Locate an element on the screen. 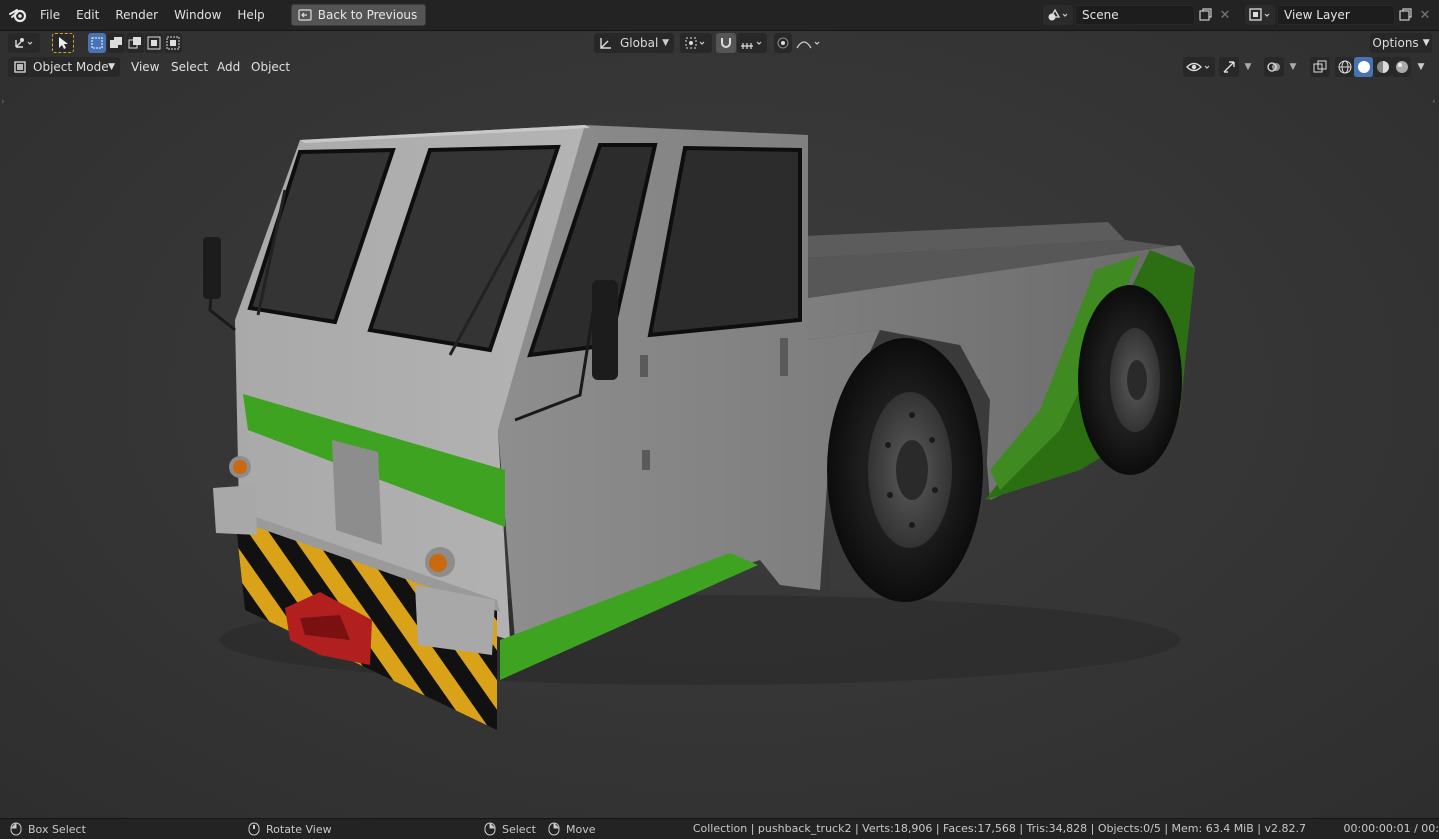 The height and width of the screenshot is (839, 1439). status-rotate-view: Rotate View is located at coordinates (290, 829).